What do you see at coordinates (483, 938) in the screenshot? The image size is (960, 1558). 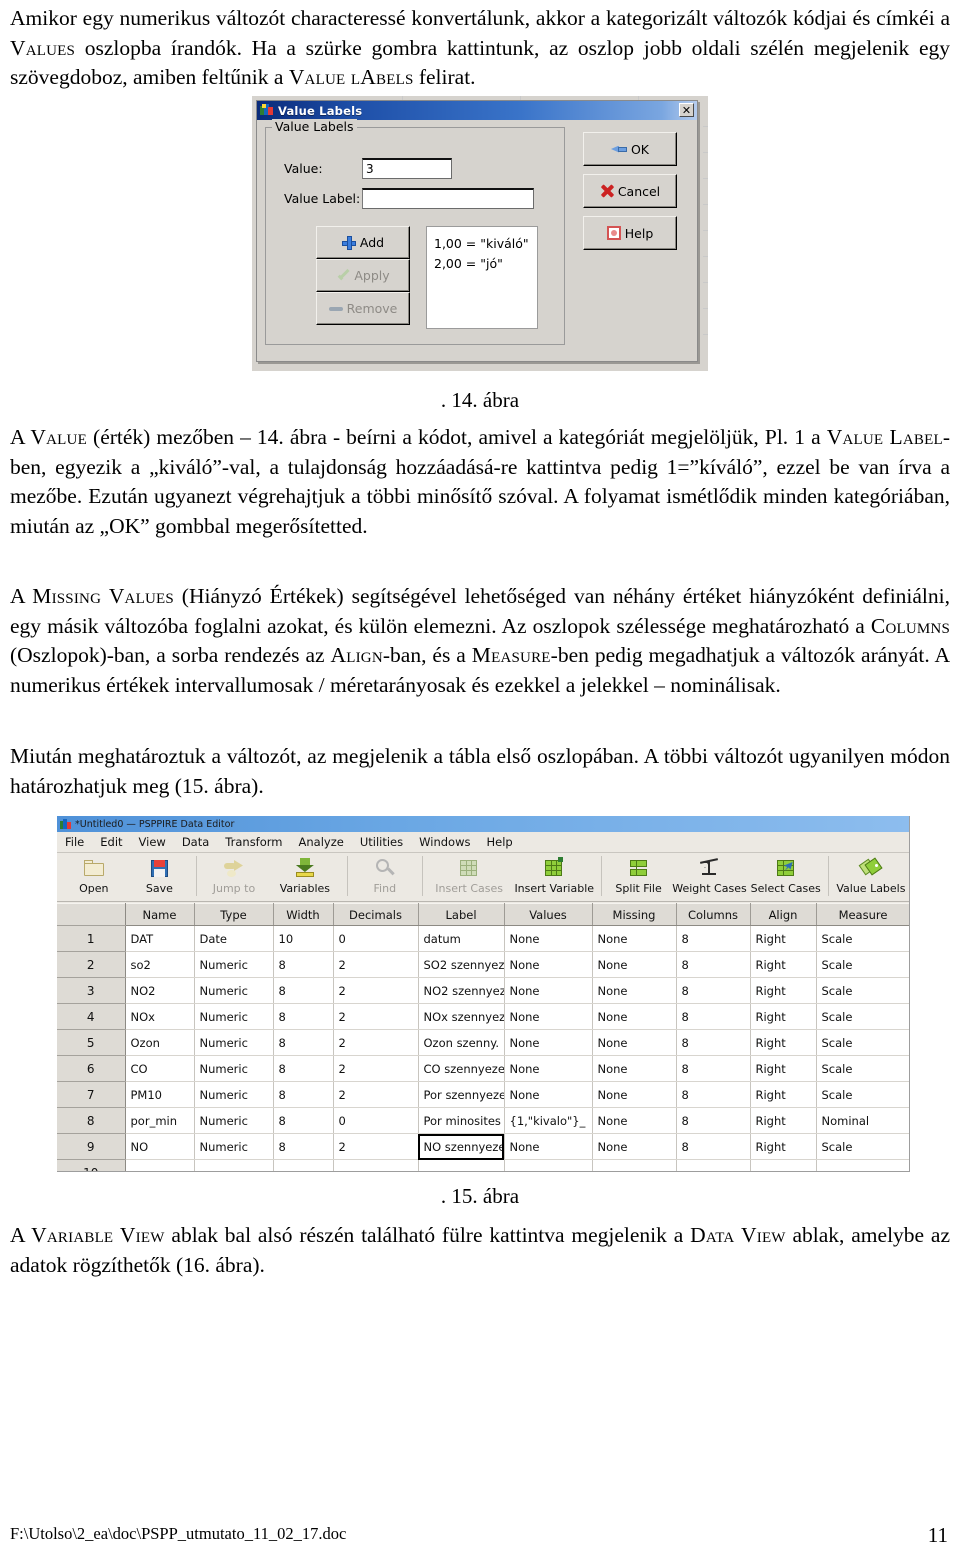 I see `table-row: 1 DAT Date 10 0 datum None None 8 Right Scale` at bounding box center [483, 938].